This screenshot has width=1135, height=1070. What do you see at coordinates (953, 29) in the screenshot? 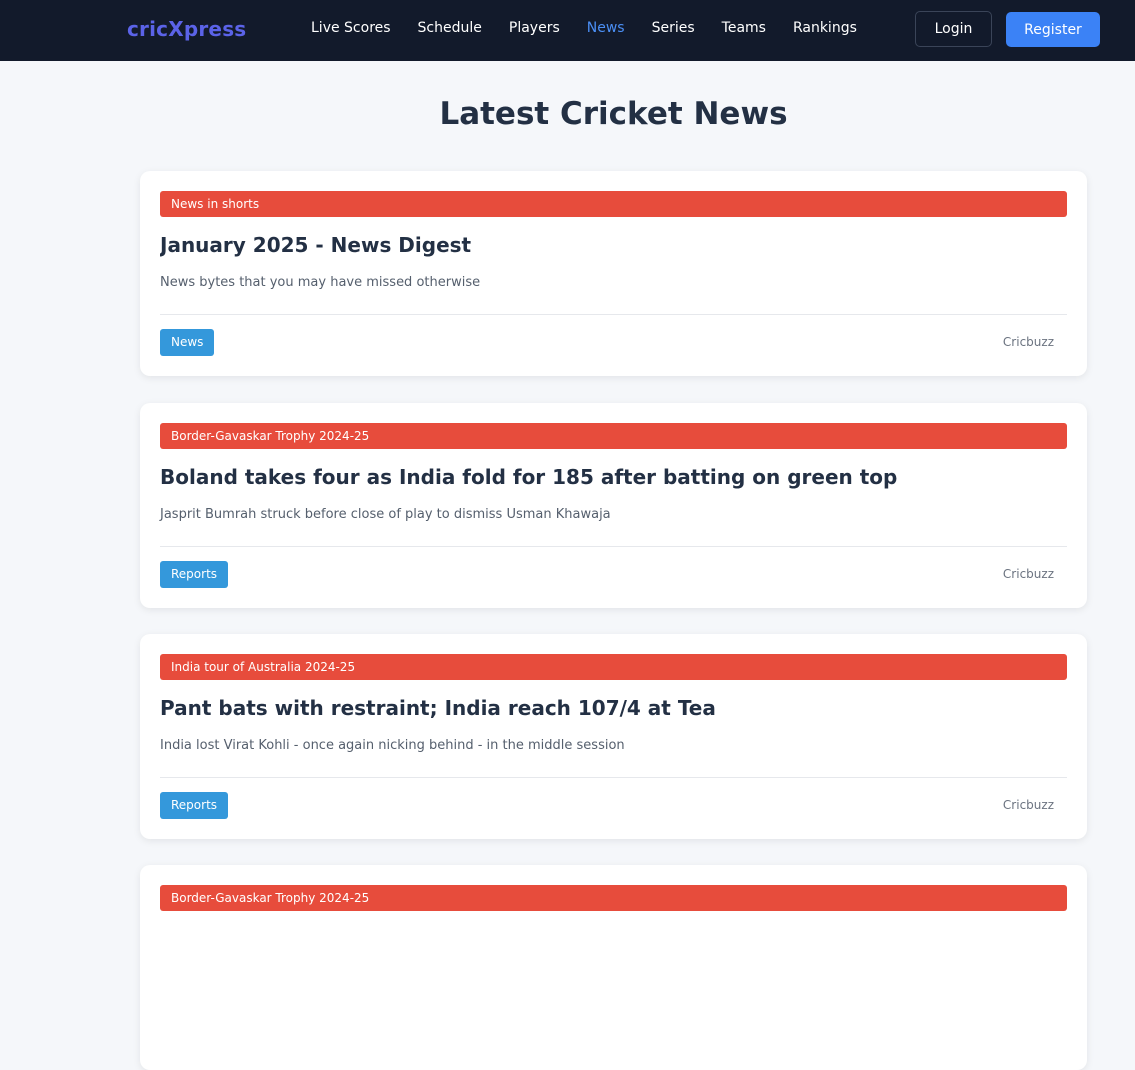
I see `login-button: Login` at bounding box center [953, 29].